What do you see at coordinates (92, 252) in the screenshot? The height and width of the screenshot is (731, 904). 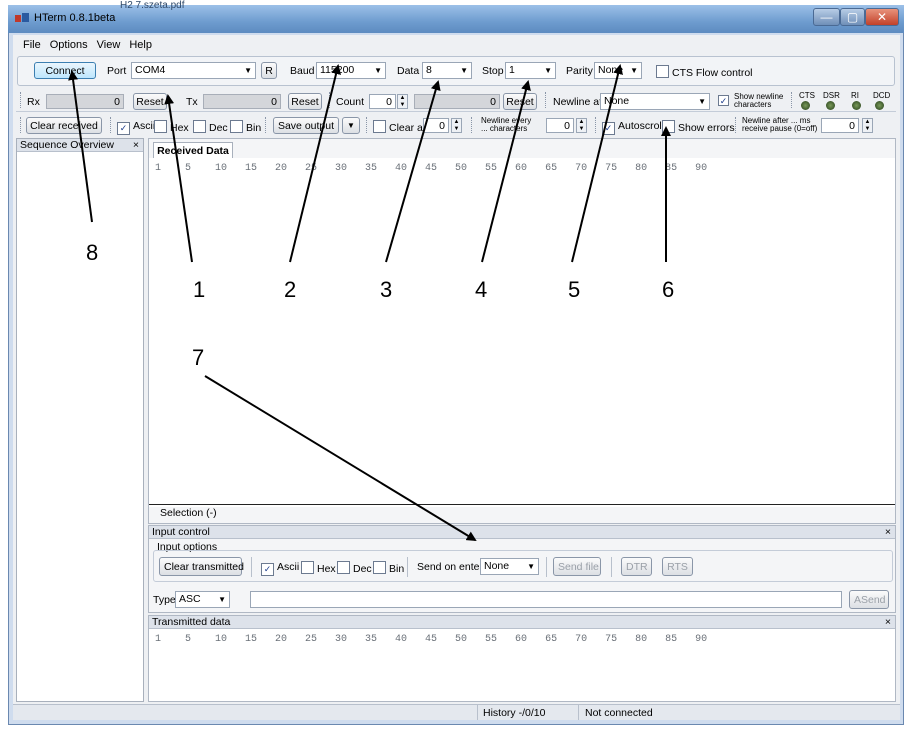 I see `callout-8: 8` at bounding box center [92, 252].